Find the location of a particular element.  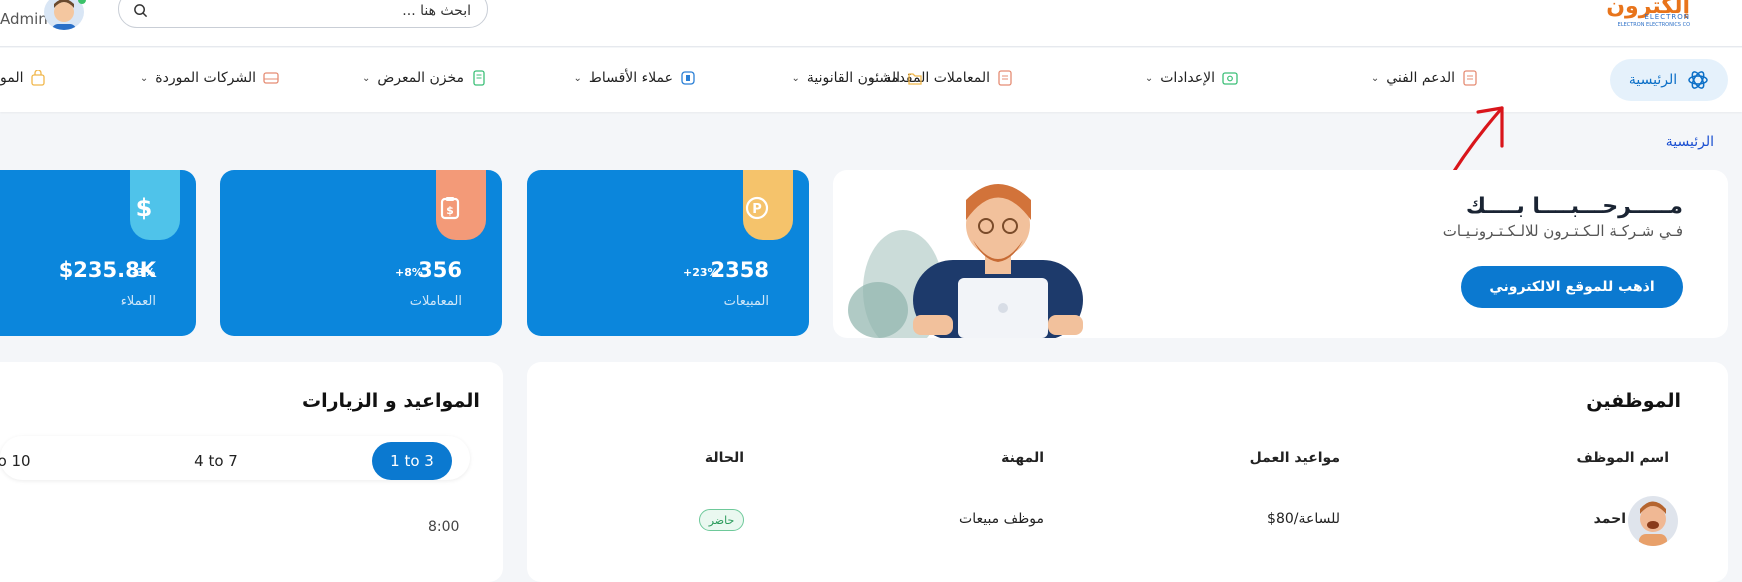

company-logo: إلكترون ELECTRON ELECTRON ELECTRONICS CO is located at coordinates (1648, 20).